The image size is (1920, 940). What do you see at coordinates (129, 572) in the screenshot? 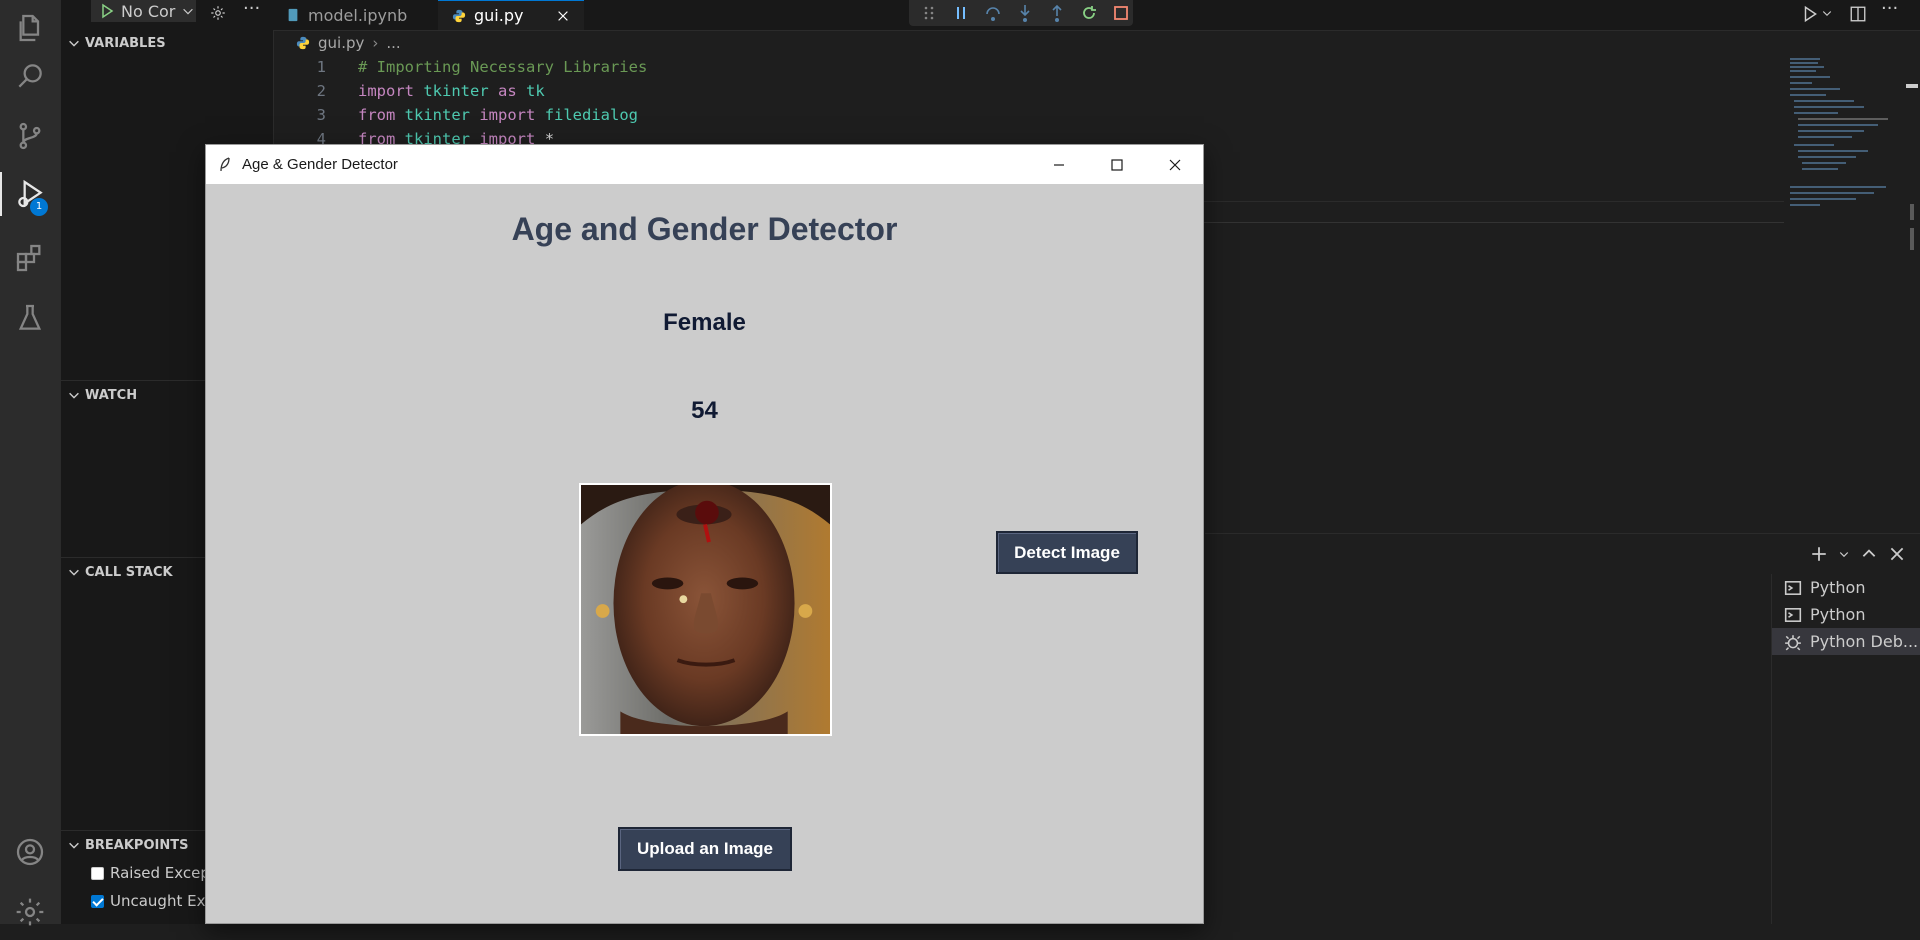
I see `section-title: CALL STACK` at bounding box center [129, 572].